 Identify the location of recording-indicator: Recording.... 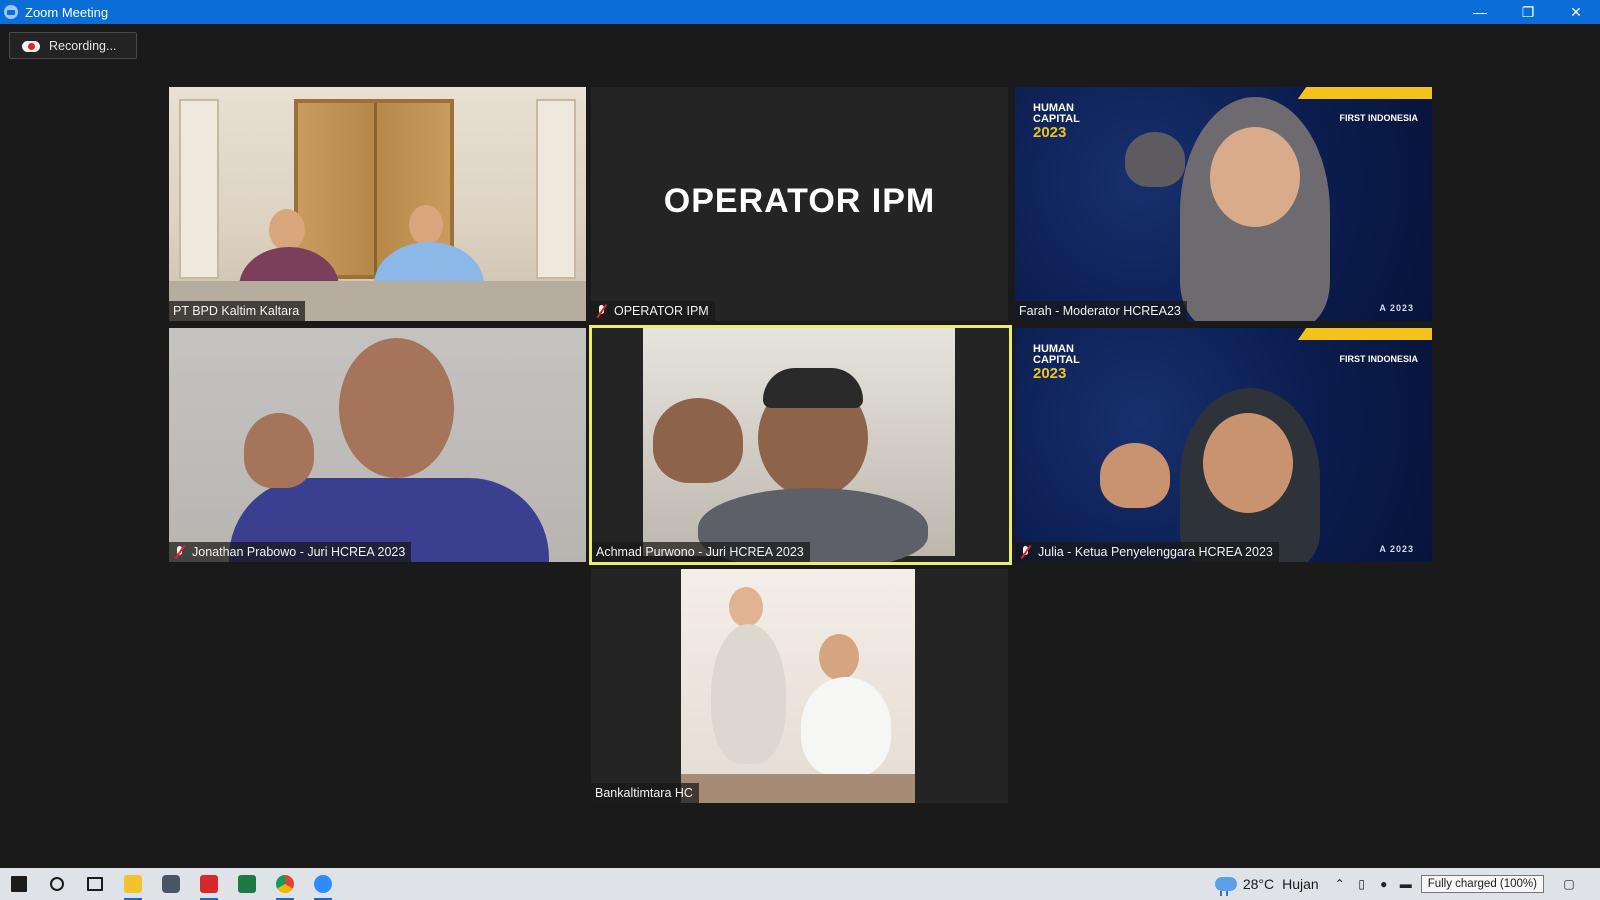
(73, 45).